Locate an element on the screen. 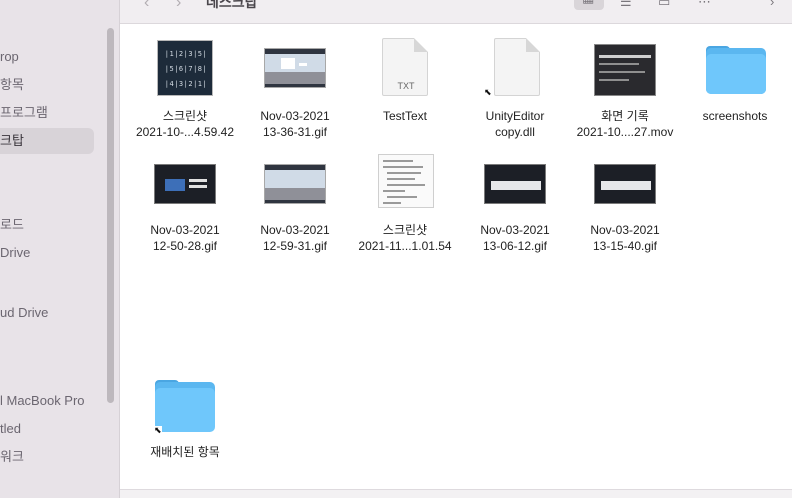 The image size is (792, 498). sidebar-item-drive: Drive is located at coordinates (15, 253).